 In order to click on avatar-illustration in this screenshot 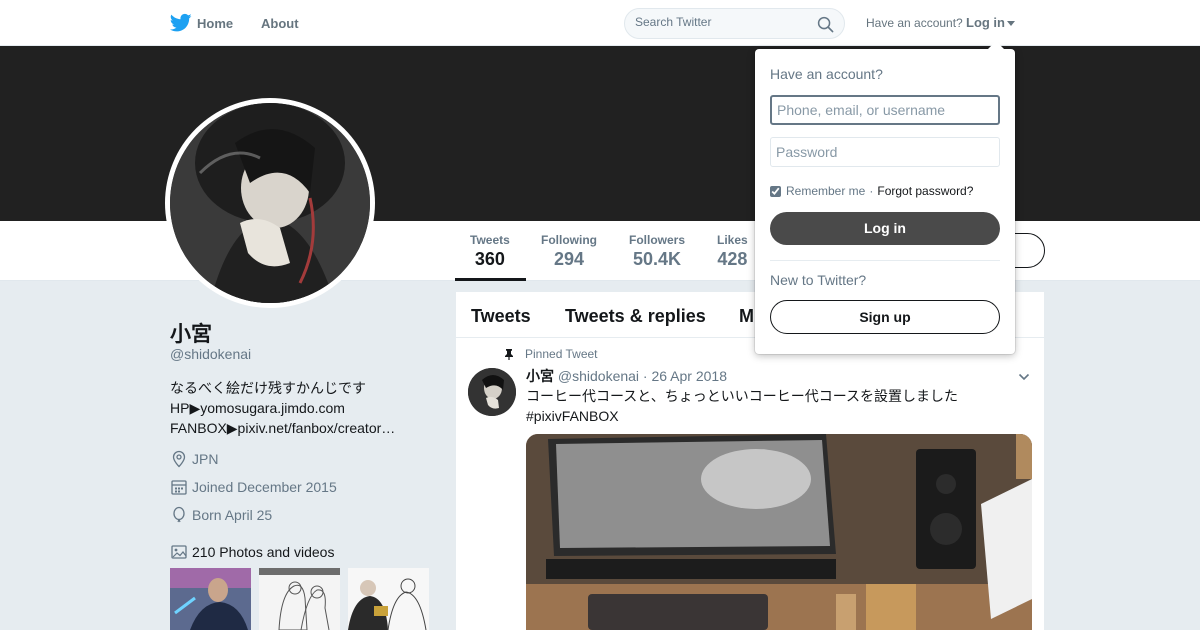, I will do `click(270, 203)`.